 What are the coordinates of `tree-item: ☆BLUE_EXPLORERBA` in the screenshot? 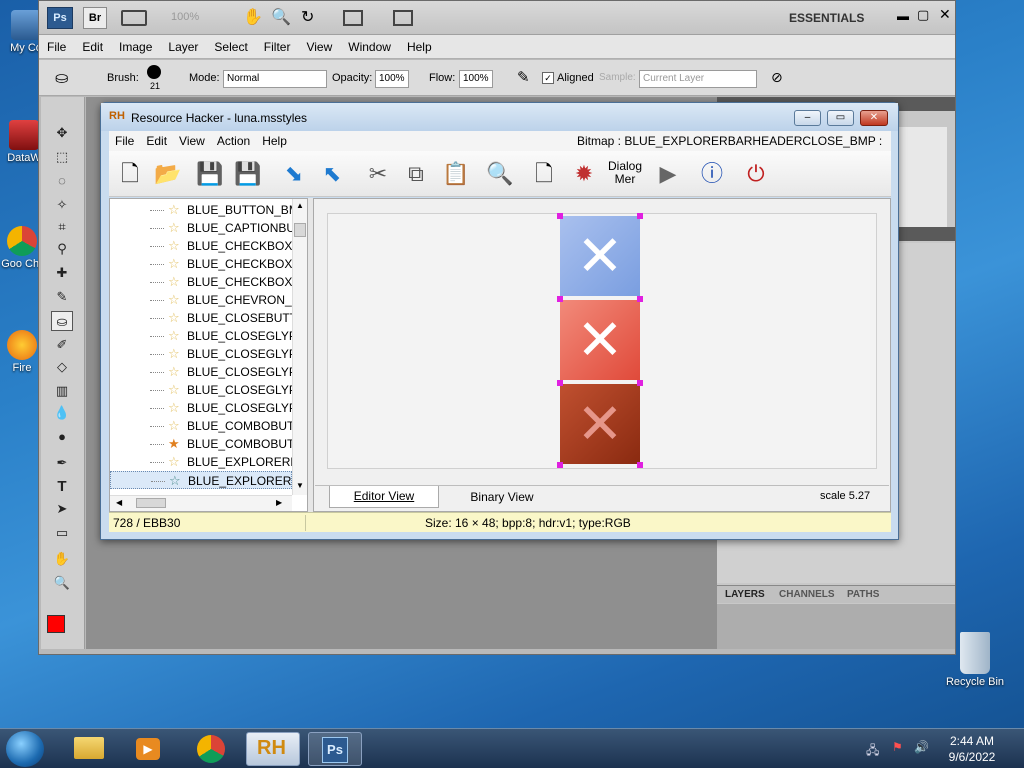 It's located at (201, 462).